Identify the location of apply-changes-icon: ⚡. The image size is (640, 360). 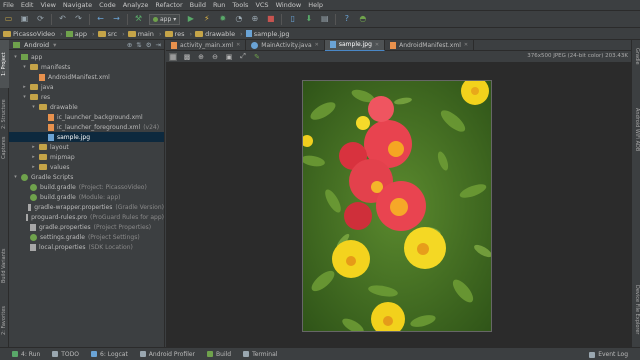
(206, 19).